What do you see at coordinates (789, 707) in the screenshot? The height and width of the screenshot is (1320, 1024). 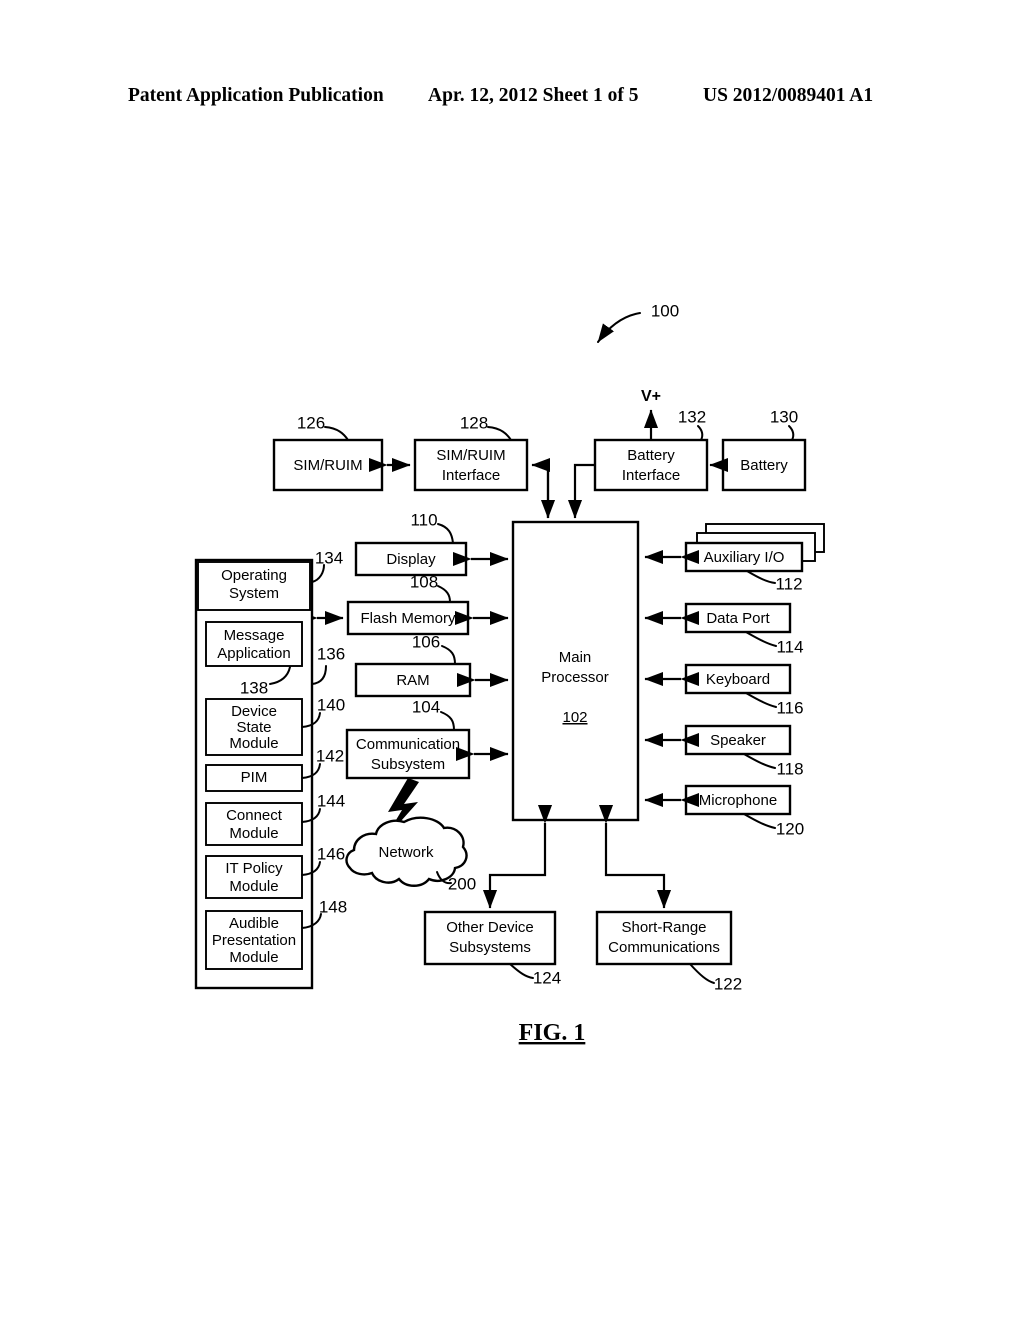 I see `ref-116-label: 116` at bounding box center [789, 707].